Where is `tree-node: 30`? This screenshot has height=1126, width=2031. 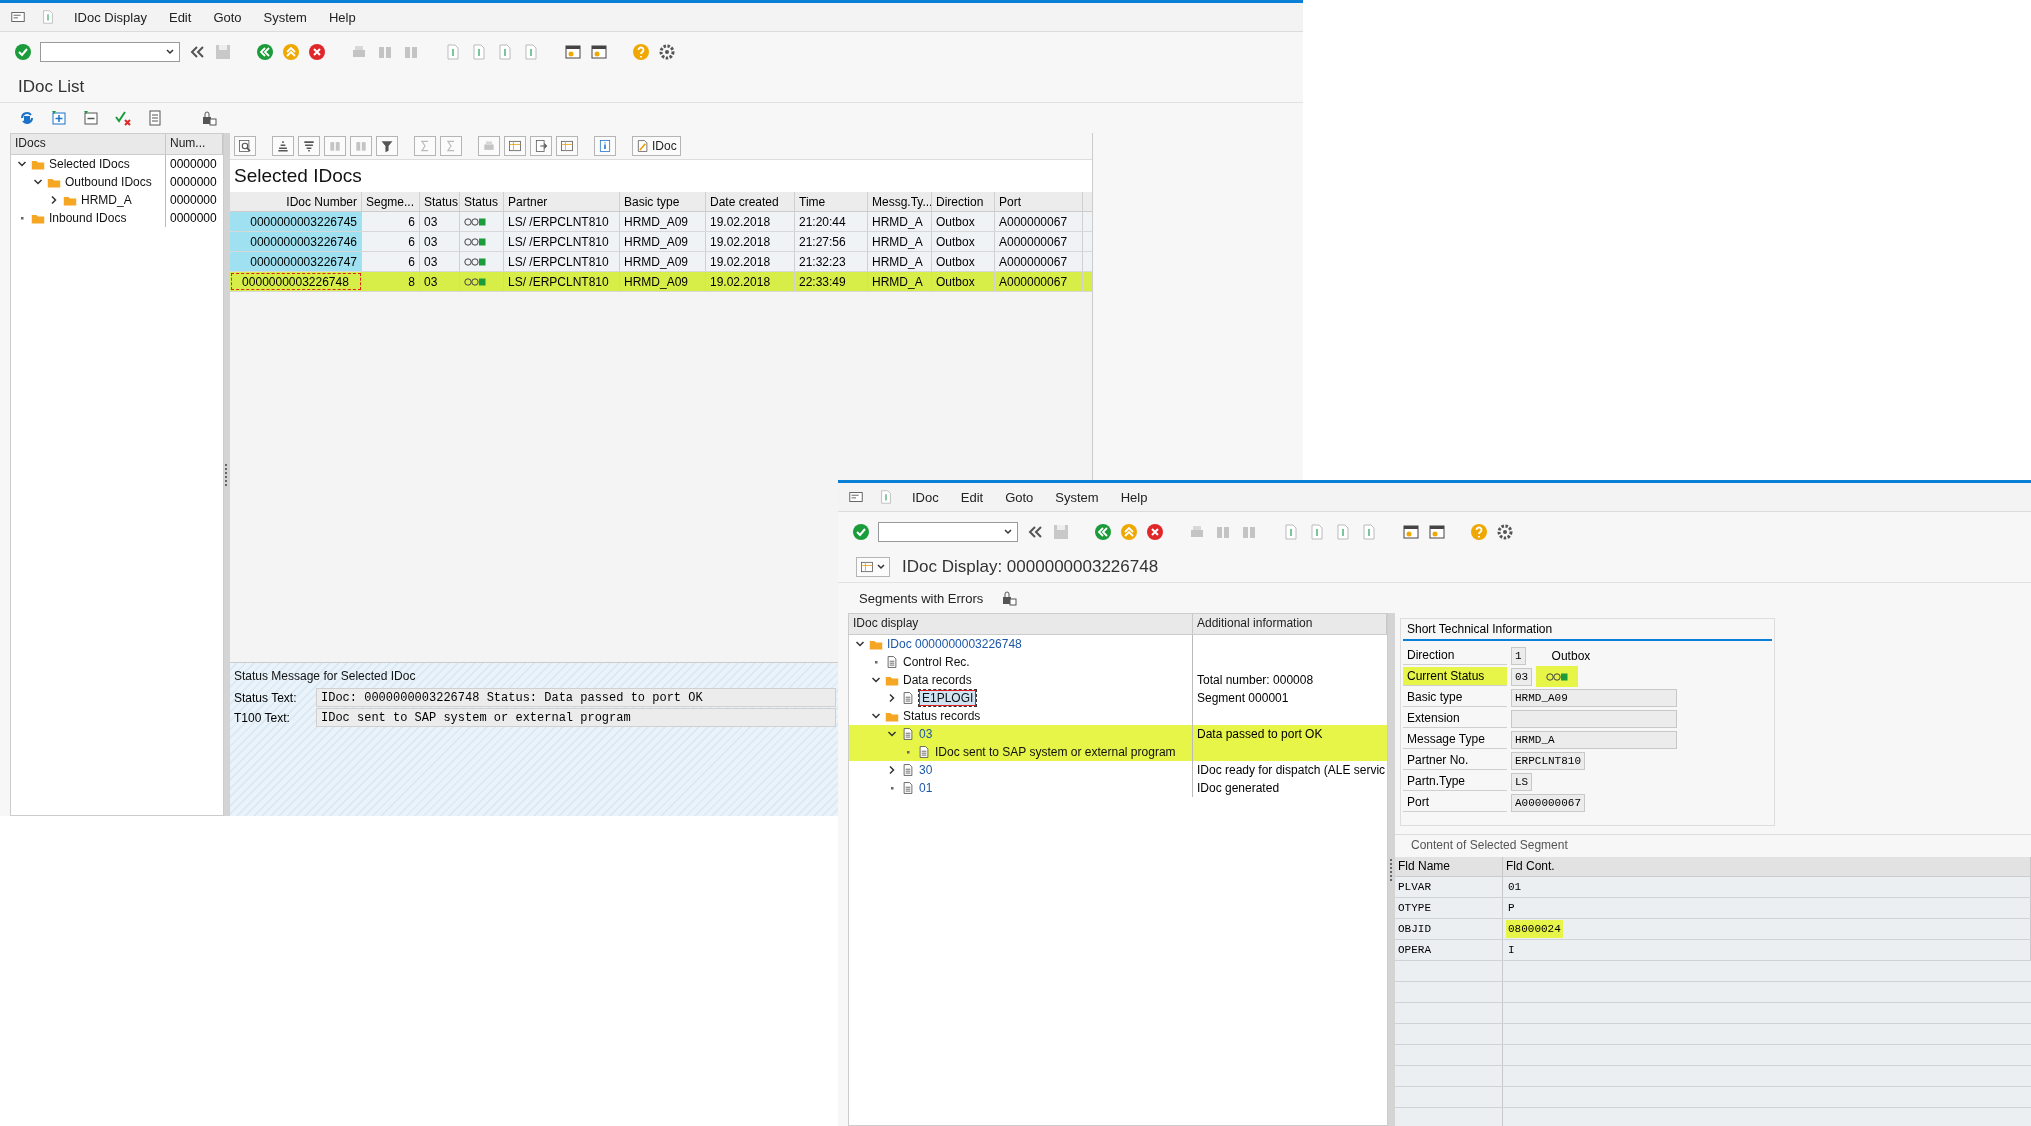 tree-node: 30 is located at coordinates (926, 770).